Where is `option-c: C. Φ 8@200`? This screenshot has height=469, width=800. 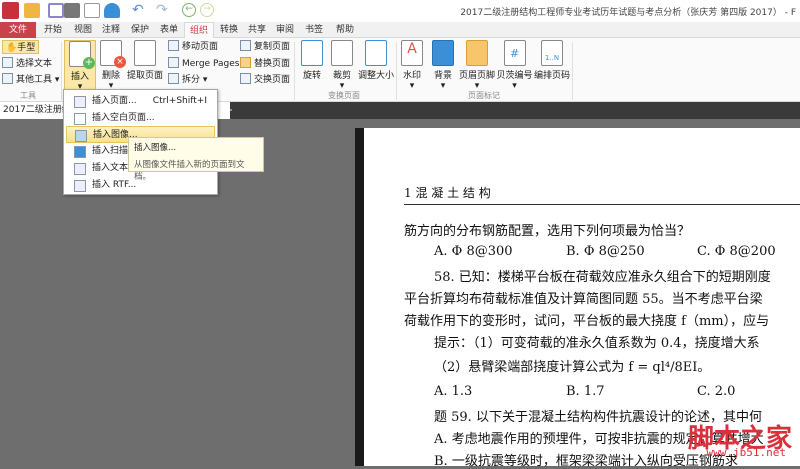 option-c: C. Φ 8@200 is located at coordinates (736, 251).